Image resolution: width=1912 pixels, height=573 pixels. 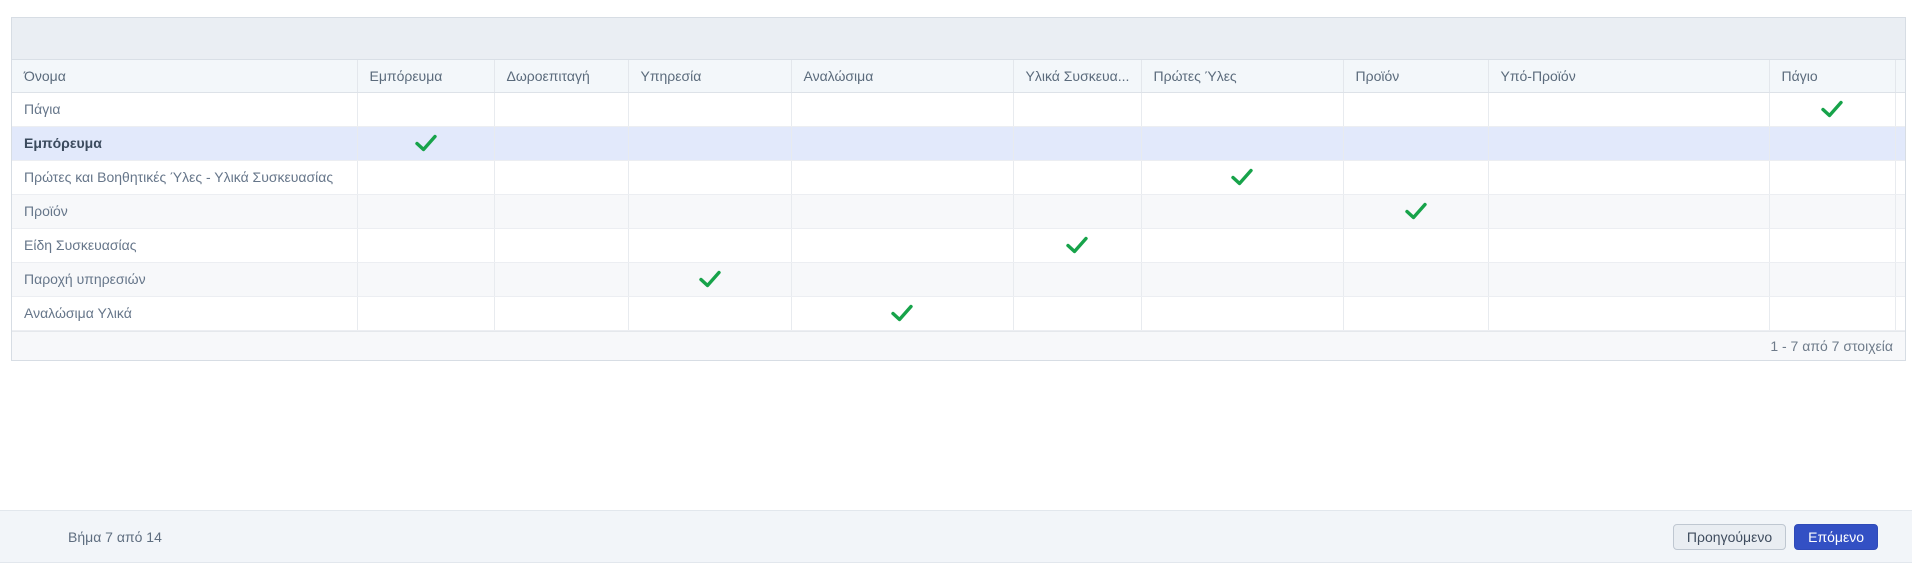 I want to click on column-header-1: Εμπόρευμα, so click(x=426, y=76).